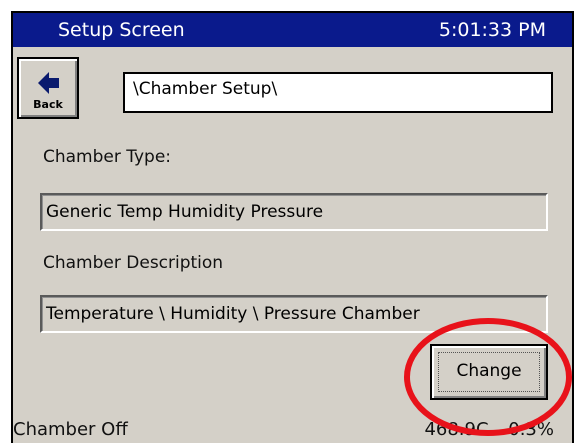  I want to click on chamber-status: Chamber Off, so click(70, 429).